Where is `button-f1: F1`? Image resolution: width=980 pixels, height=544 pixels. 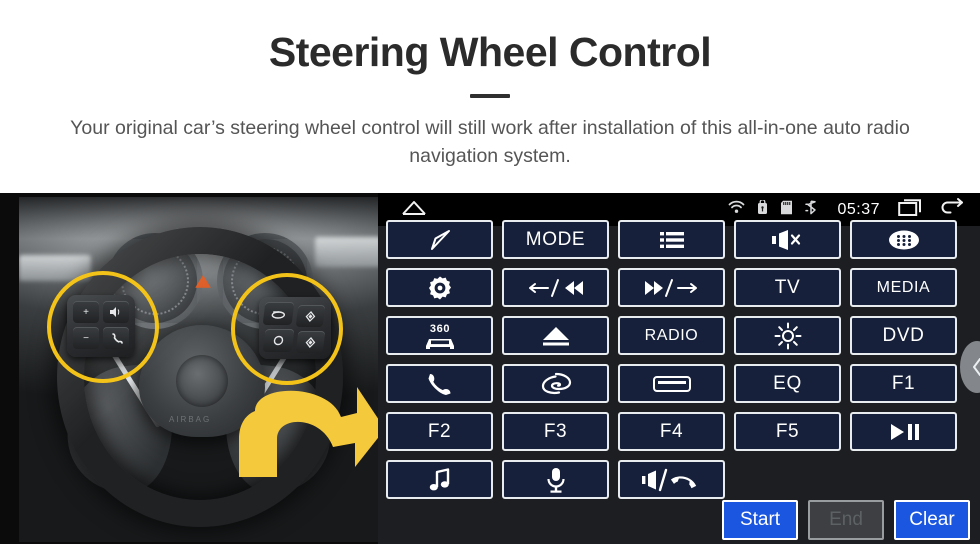
button-f1: F1 is located at coordinates (903, 383).